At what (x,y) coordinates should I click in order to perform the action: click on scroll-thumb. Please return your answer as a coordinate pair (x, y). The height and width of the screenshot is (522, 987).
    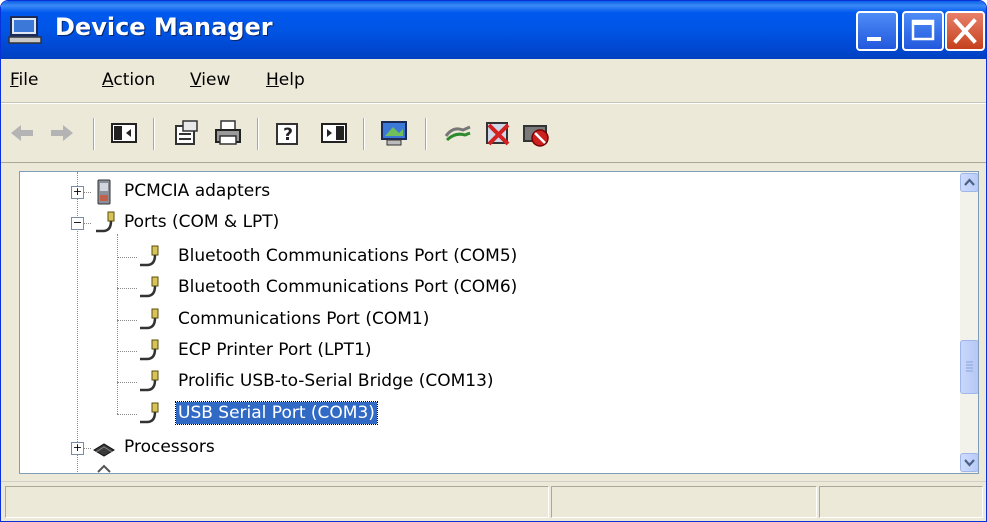
    Looking at the image, I should click on (969, 367).